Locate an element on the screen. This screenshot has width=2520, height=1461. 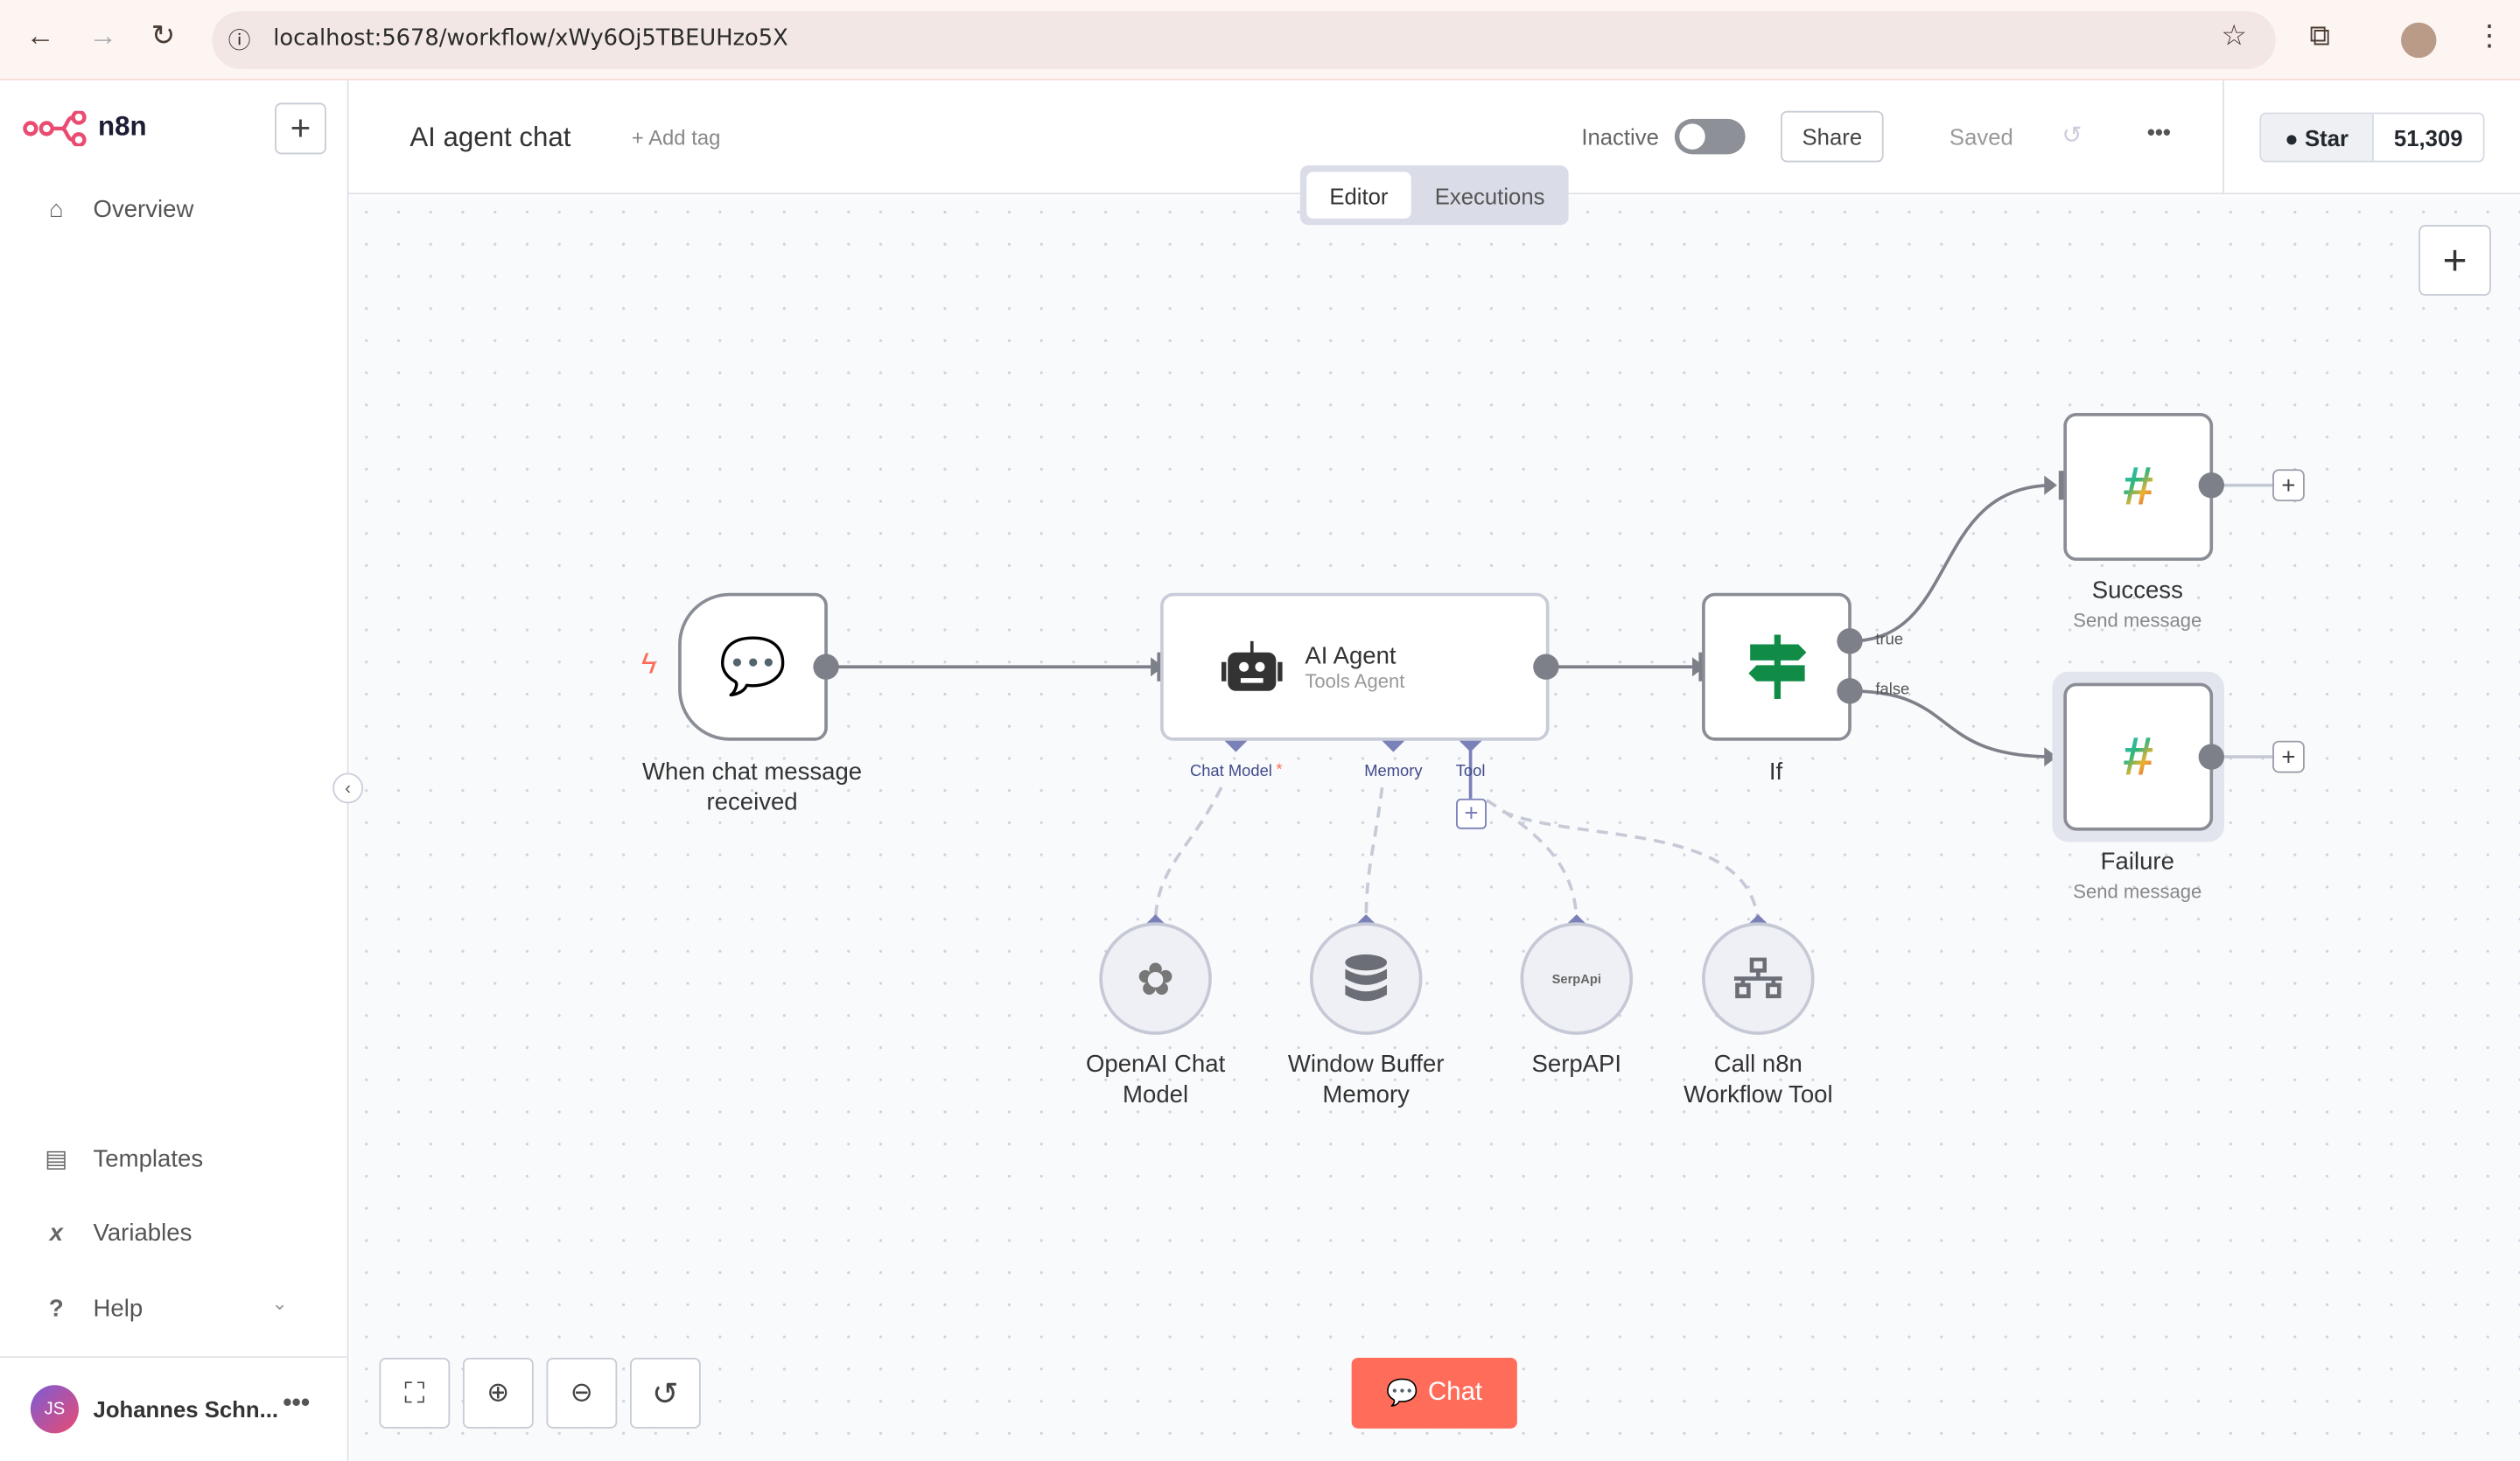
undo-icon: ↺ is located at coordinates (665, 1394).